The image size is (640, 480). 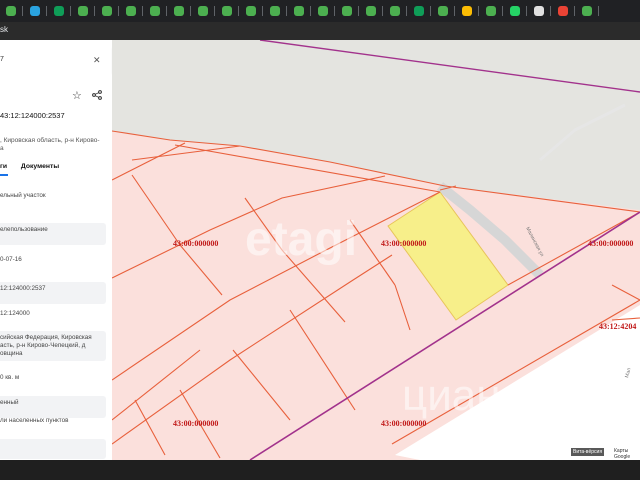 What do you see at coordinates (562, 11) in the screenshot?
I see `maps-pin-icon` at bounding box center [562, 11].